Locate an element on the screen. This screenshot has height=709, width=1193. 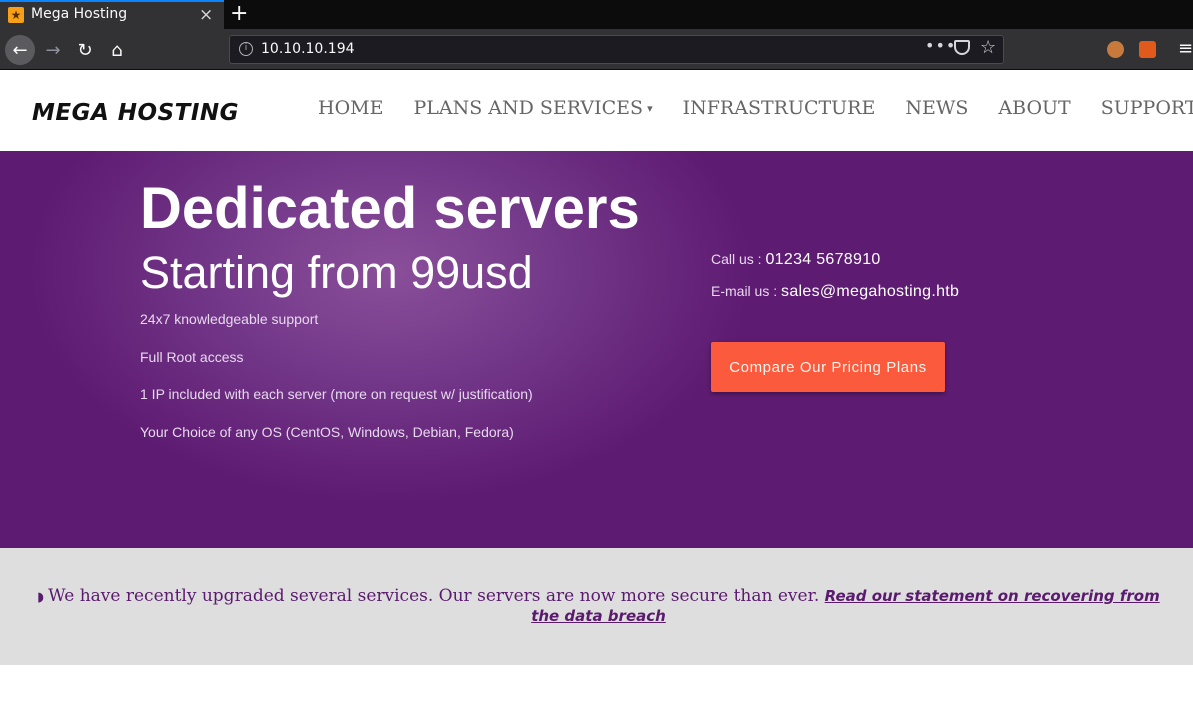
site-info-icon: i is located at coordinates (246, 49).